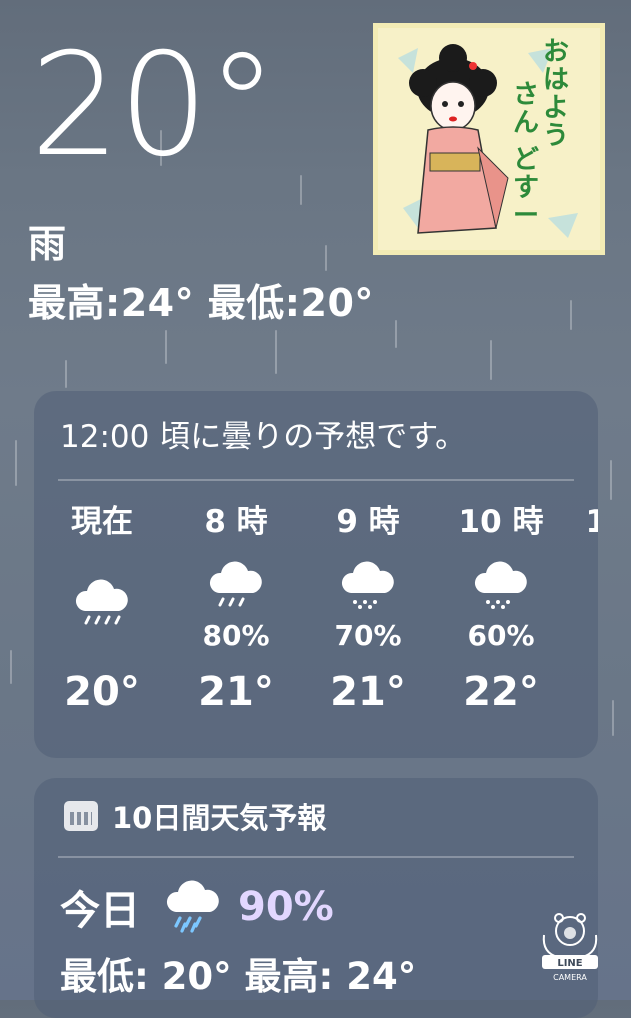 The height and width of the screenshot is (1018, 631). Describe the element at coordinates (569, 963) in the screenshot. I see `watermark-line-text: LINE` at that location.